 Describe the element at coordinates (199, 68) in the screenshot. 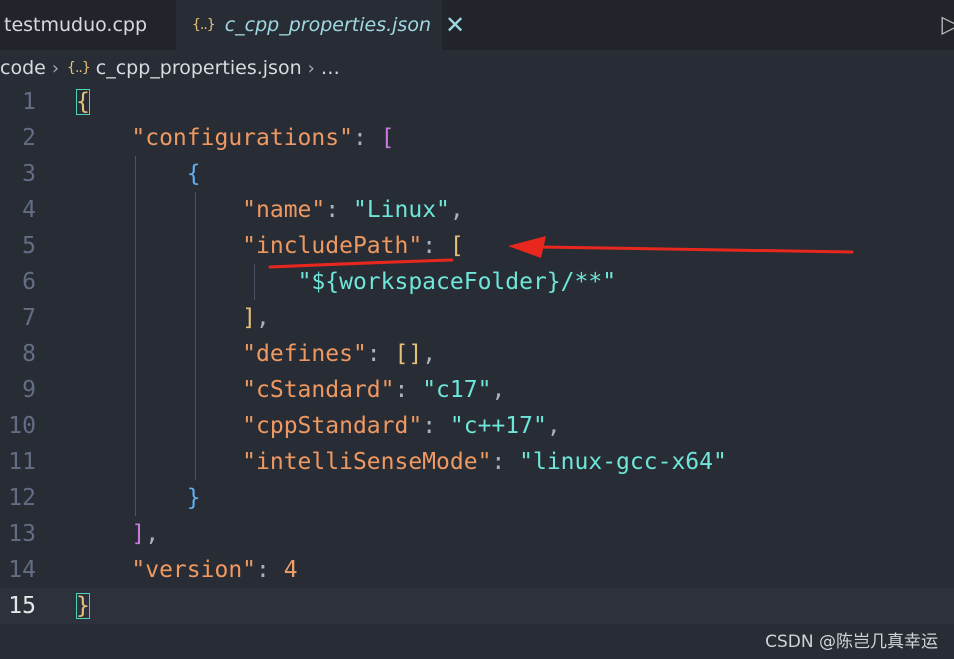

I see `breadcrumb-file: c_cpp_properties.json` at that location.